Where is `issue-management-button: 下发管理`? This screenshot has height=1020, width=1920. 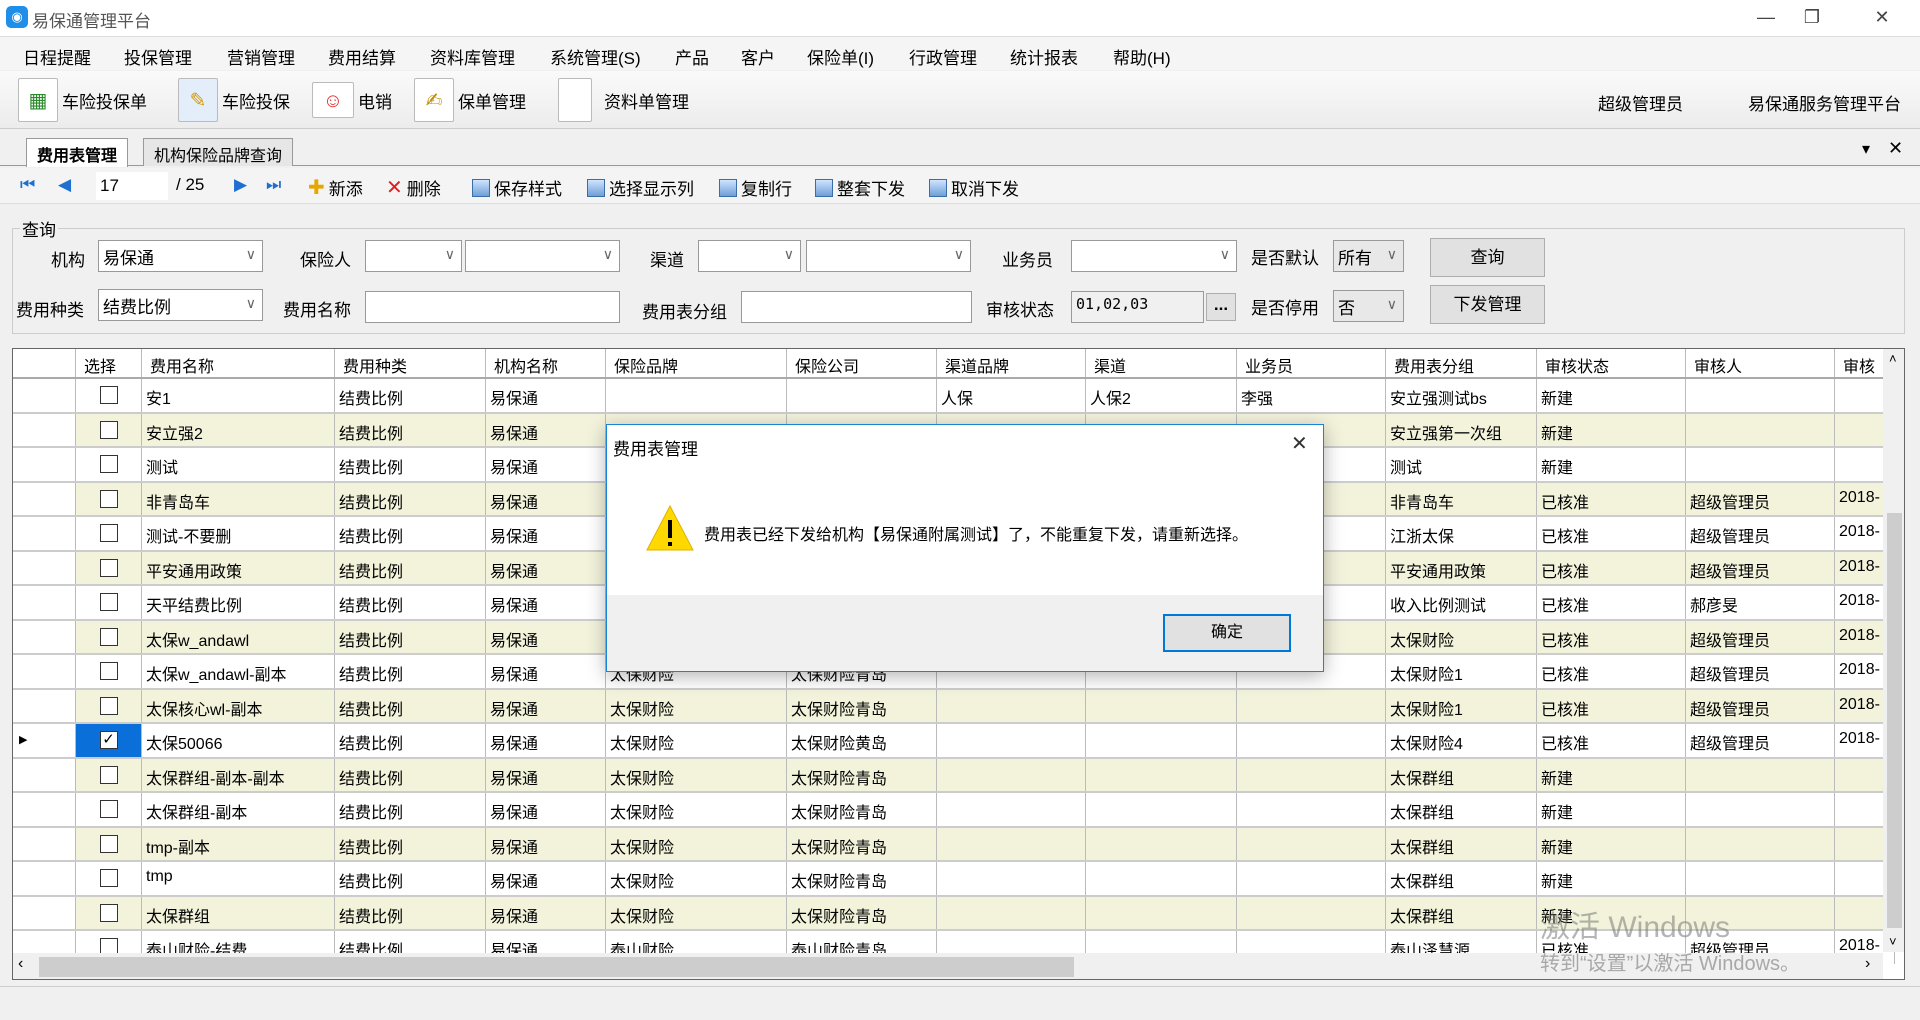
issue-management-button: 下发管理 is located at coordinates (1487, 304).